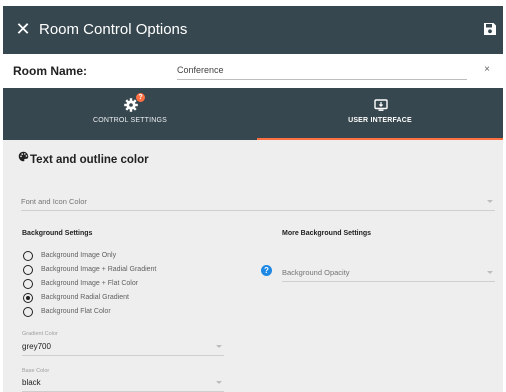 This screenshot has width=506, height=392. I want to click on radio-background-image-flat: Background Image + Flat Color, so click(123, 284).